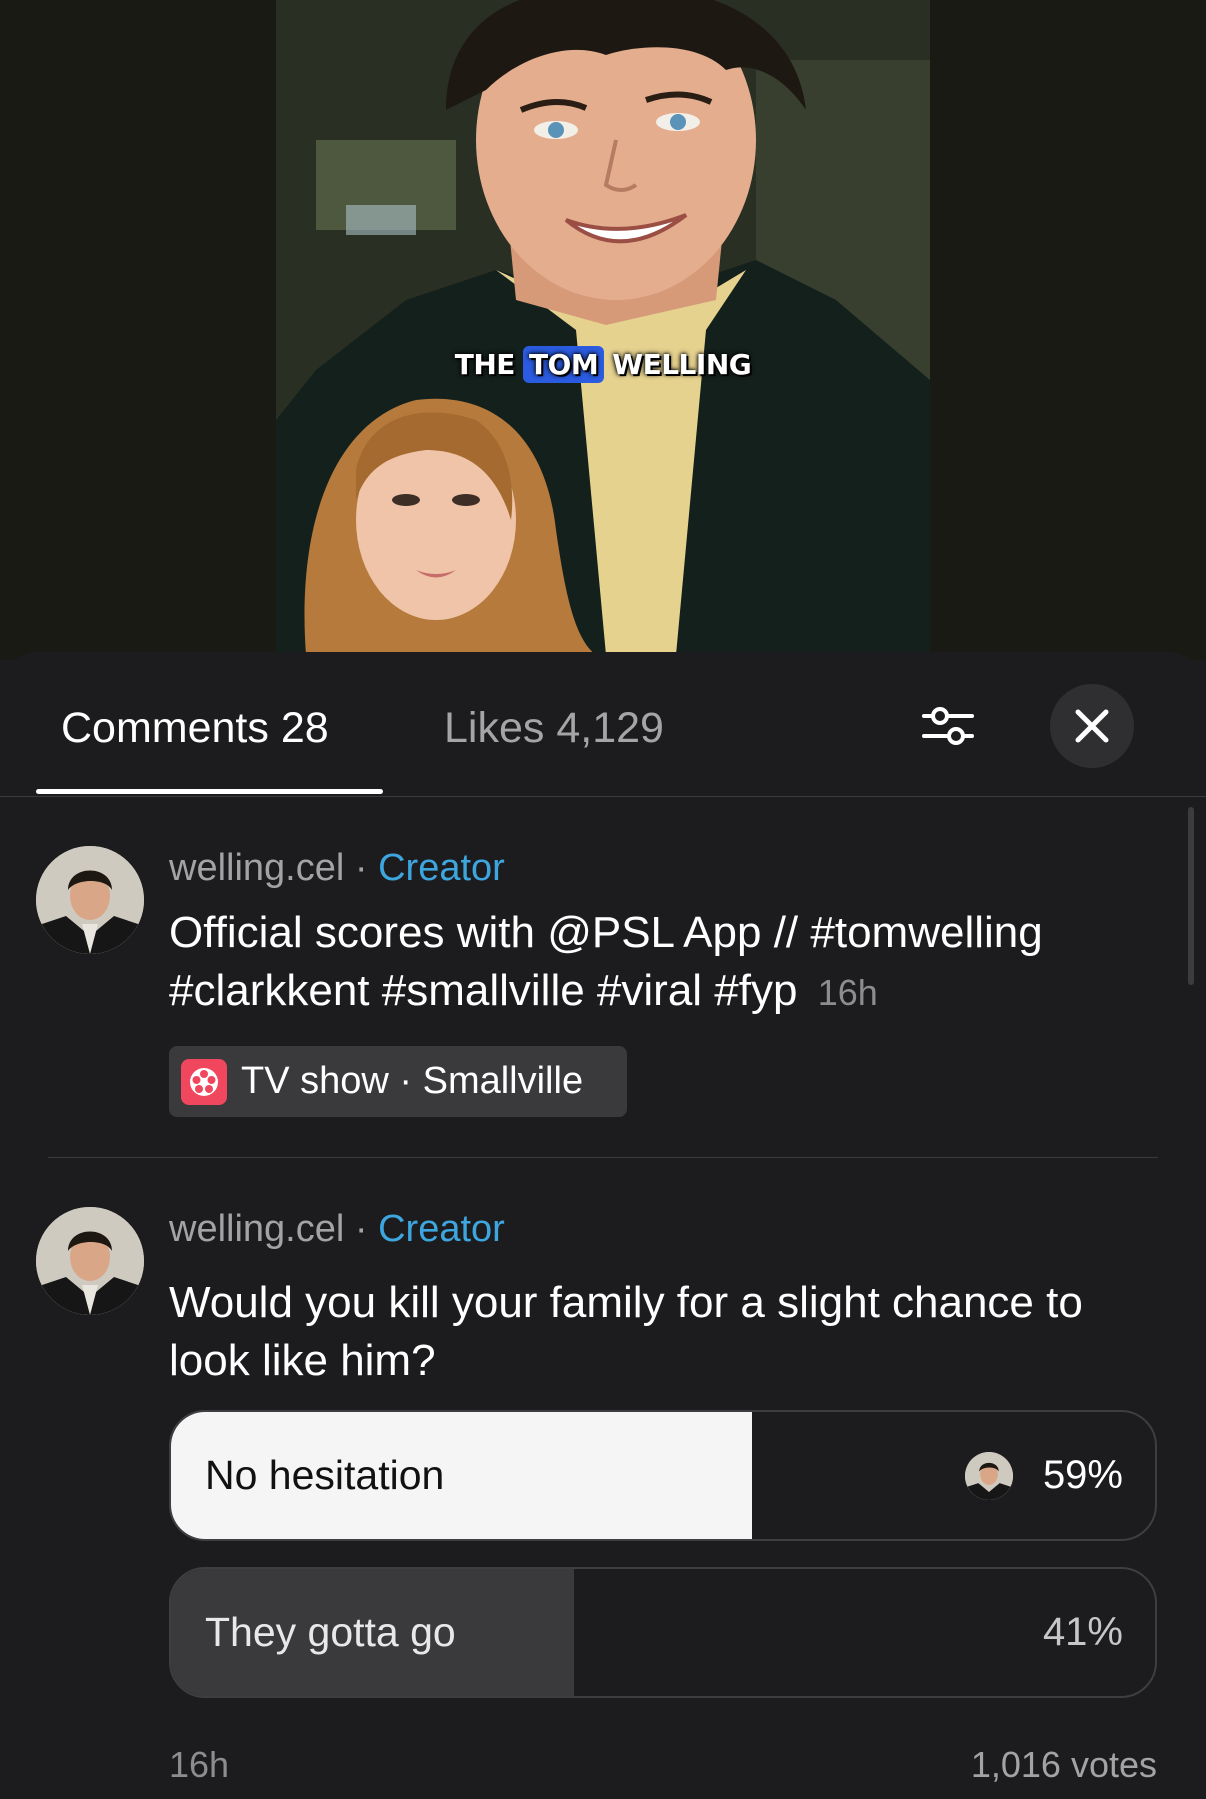 The width and height of the screenshot is (1206, 1799). What do you see at coordinates (195, 728) in the screenshot?
I see `tab-comments: Comments 28` at bounding box center [195, 728].